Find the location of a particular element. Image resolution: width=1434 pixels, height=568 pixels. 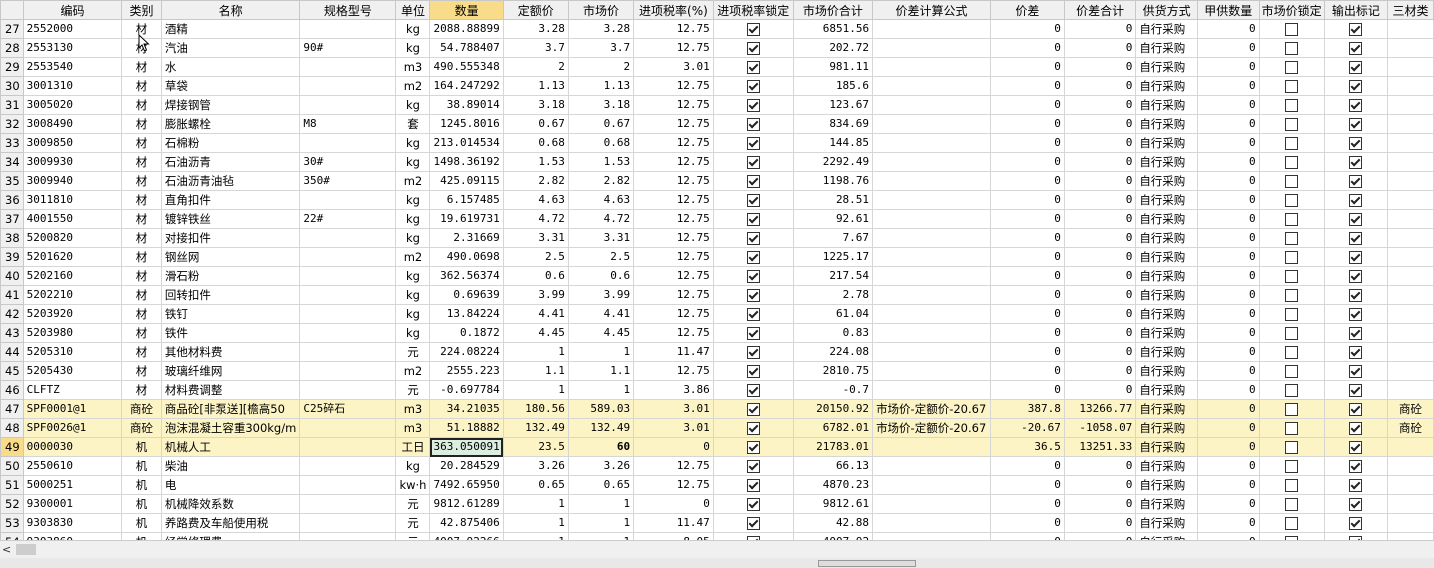

cell-code: CLFTZ is located at coordinates (72, 390).